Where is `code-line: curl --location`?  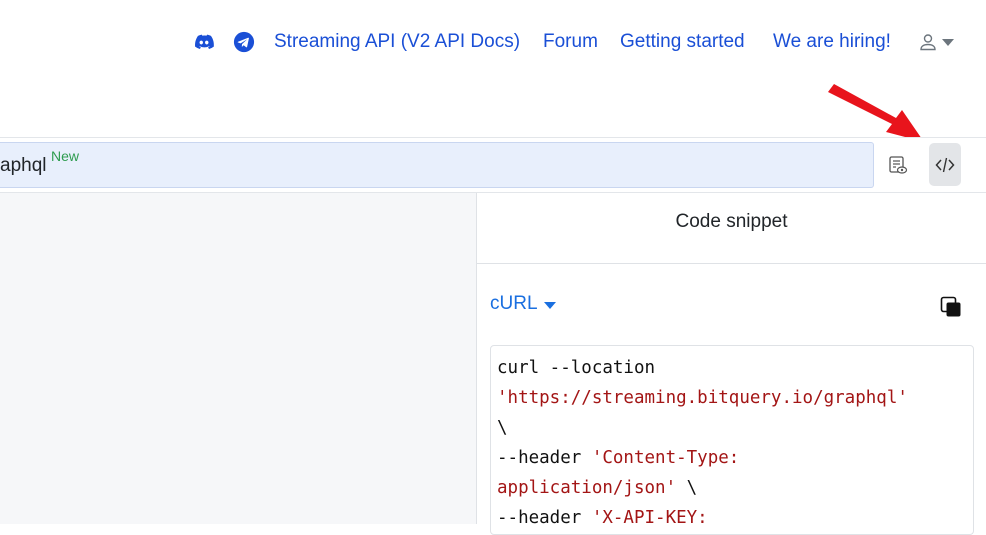
code-line: curl --location is located at coordinates (732, 368).